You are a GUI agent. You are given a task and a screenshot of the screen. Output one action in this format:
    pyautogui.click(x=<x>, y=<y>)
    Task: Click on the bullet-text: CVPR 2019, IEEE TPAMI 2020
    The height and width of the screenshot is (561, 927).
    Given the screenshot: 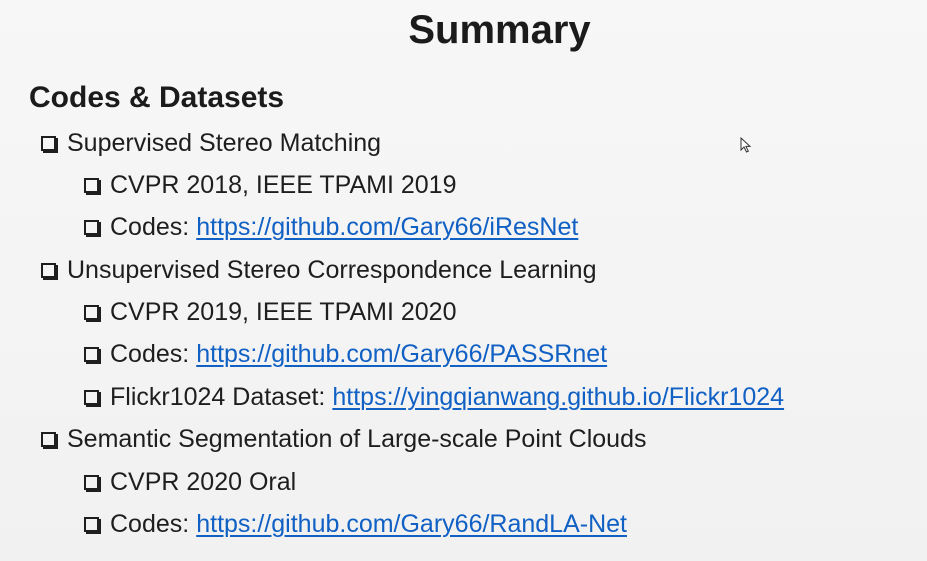 What is the action you would take?
    pyautogui.click(x=283, y=312)
    